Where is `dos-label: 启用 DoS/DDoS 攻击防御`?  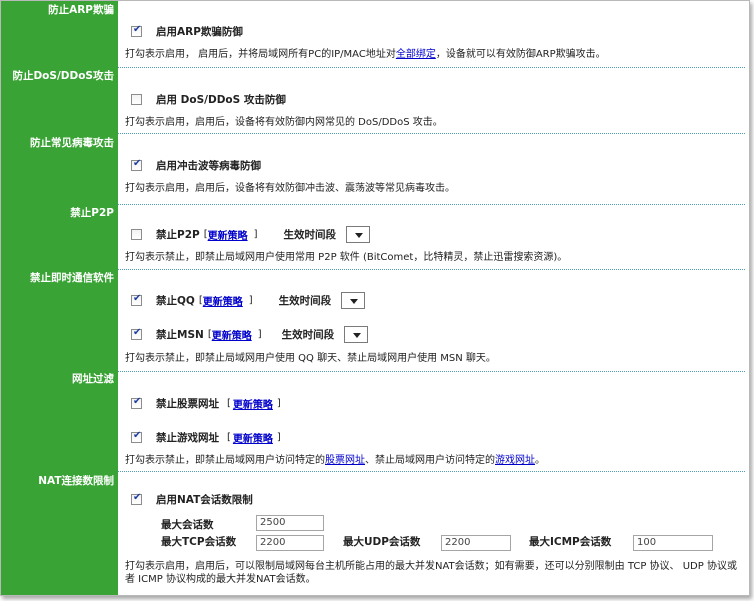 dos-label: 启用 DoS/DDoS 攻击防御 is located at coordinates (221, 99).